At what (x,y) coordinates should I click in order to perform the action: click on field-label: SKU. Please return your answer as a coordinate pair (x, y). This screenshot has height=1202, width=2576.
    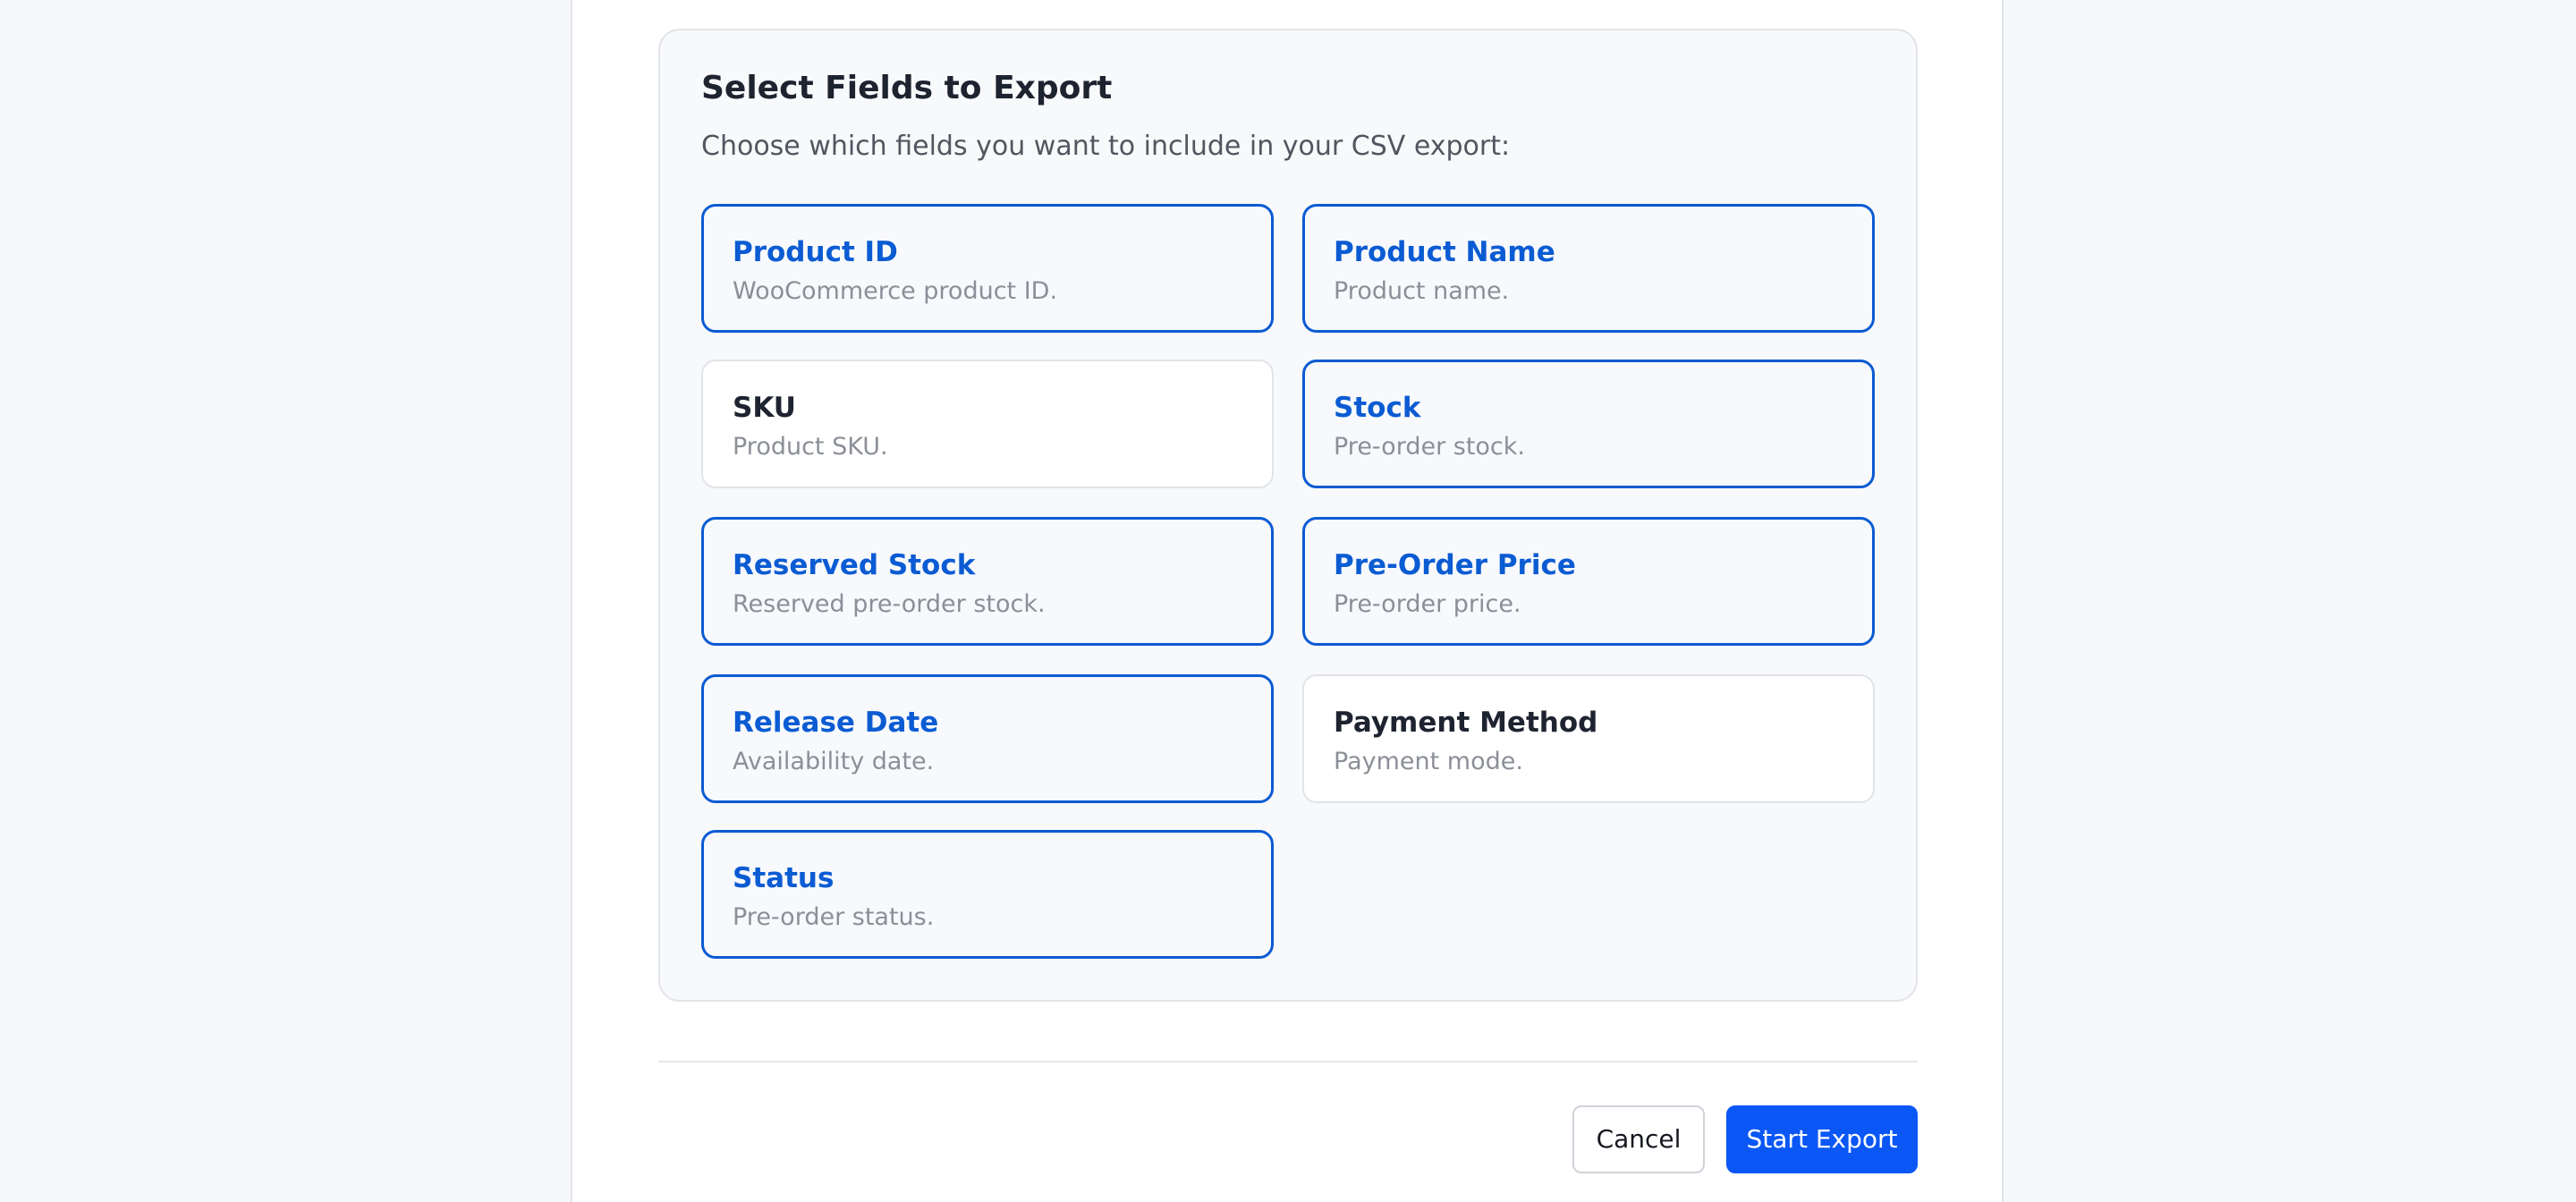
    Looking at the image, I should click on (764, 408).